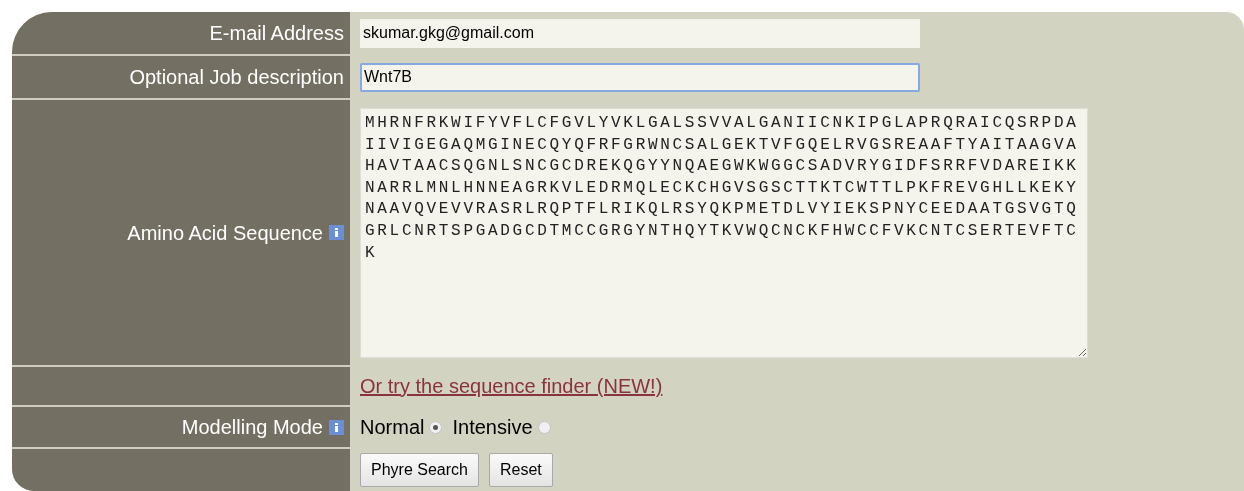  I want to click on input-field: skumar.gkg@gmail.com, so click(640, 33).